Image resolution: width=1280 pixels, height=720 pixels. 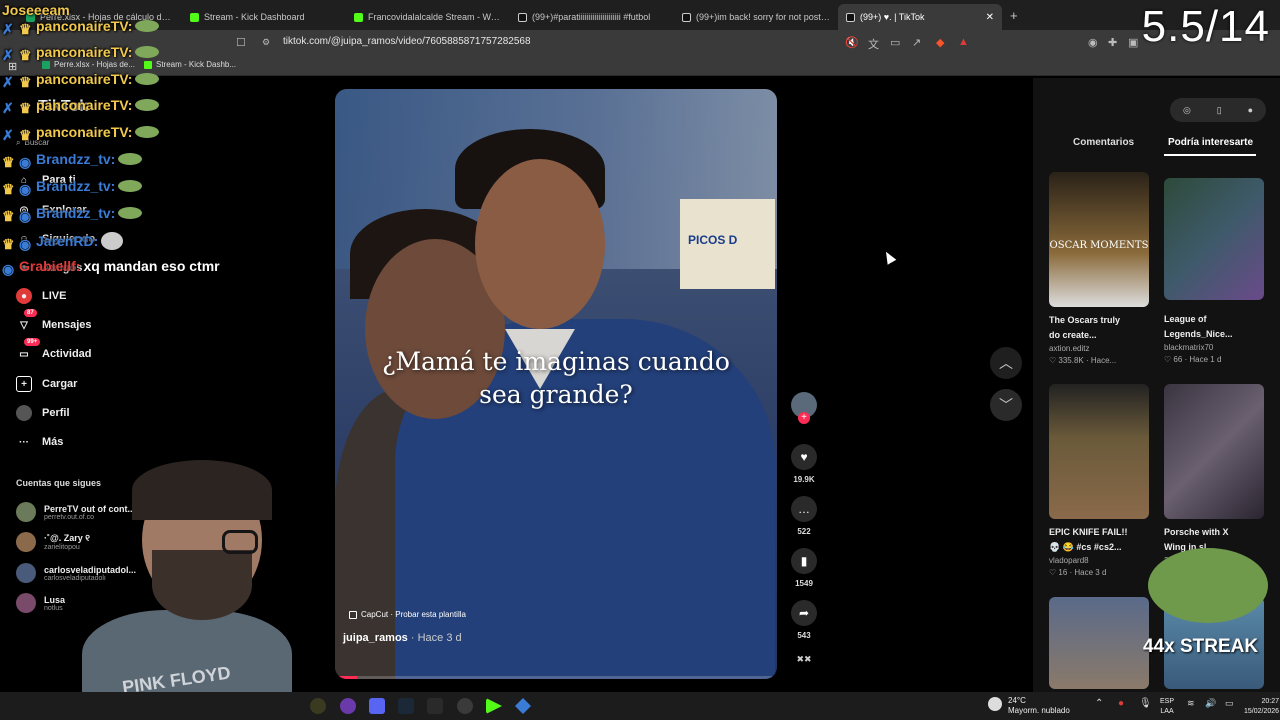 I want to click on chat-message: ♛ ◉ JarenRD:, so click(x=63, y=242).